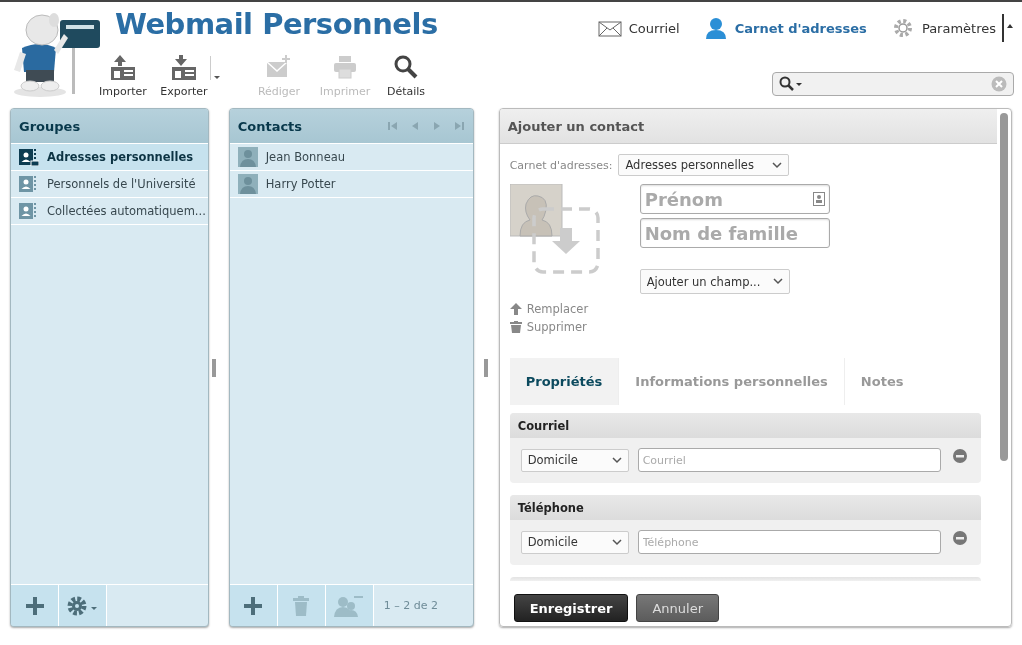 This screenshot has width=1022, height=645. I want to click on last-name-field: Nom de famille, so click(734, 233).